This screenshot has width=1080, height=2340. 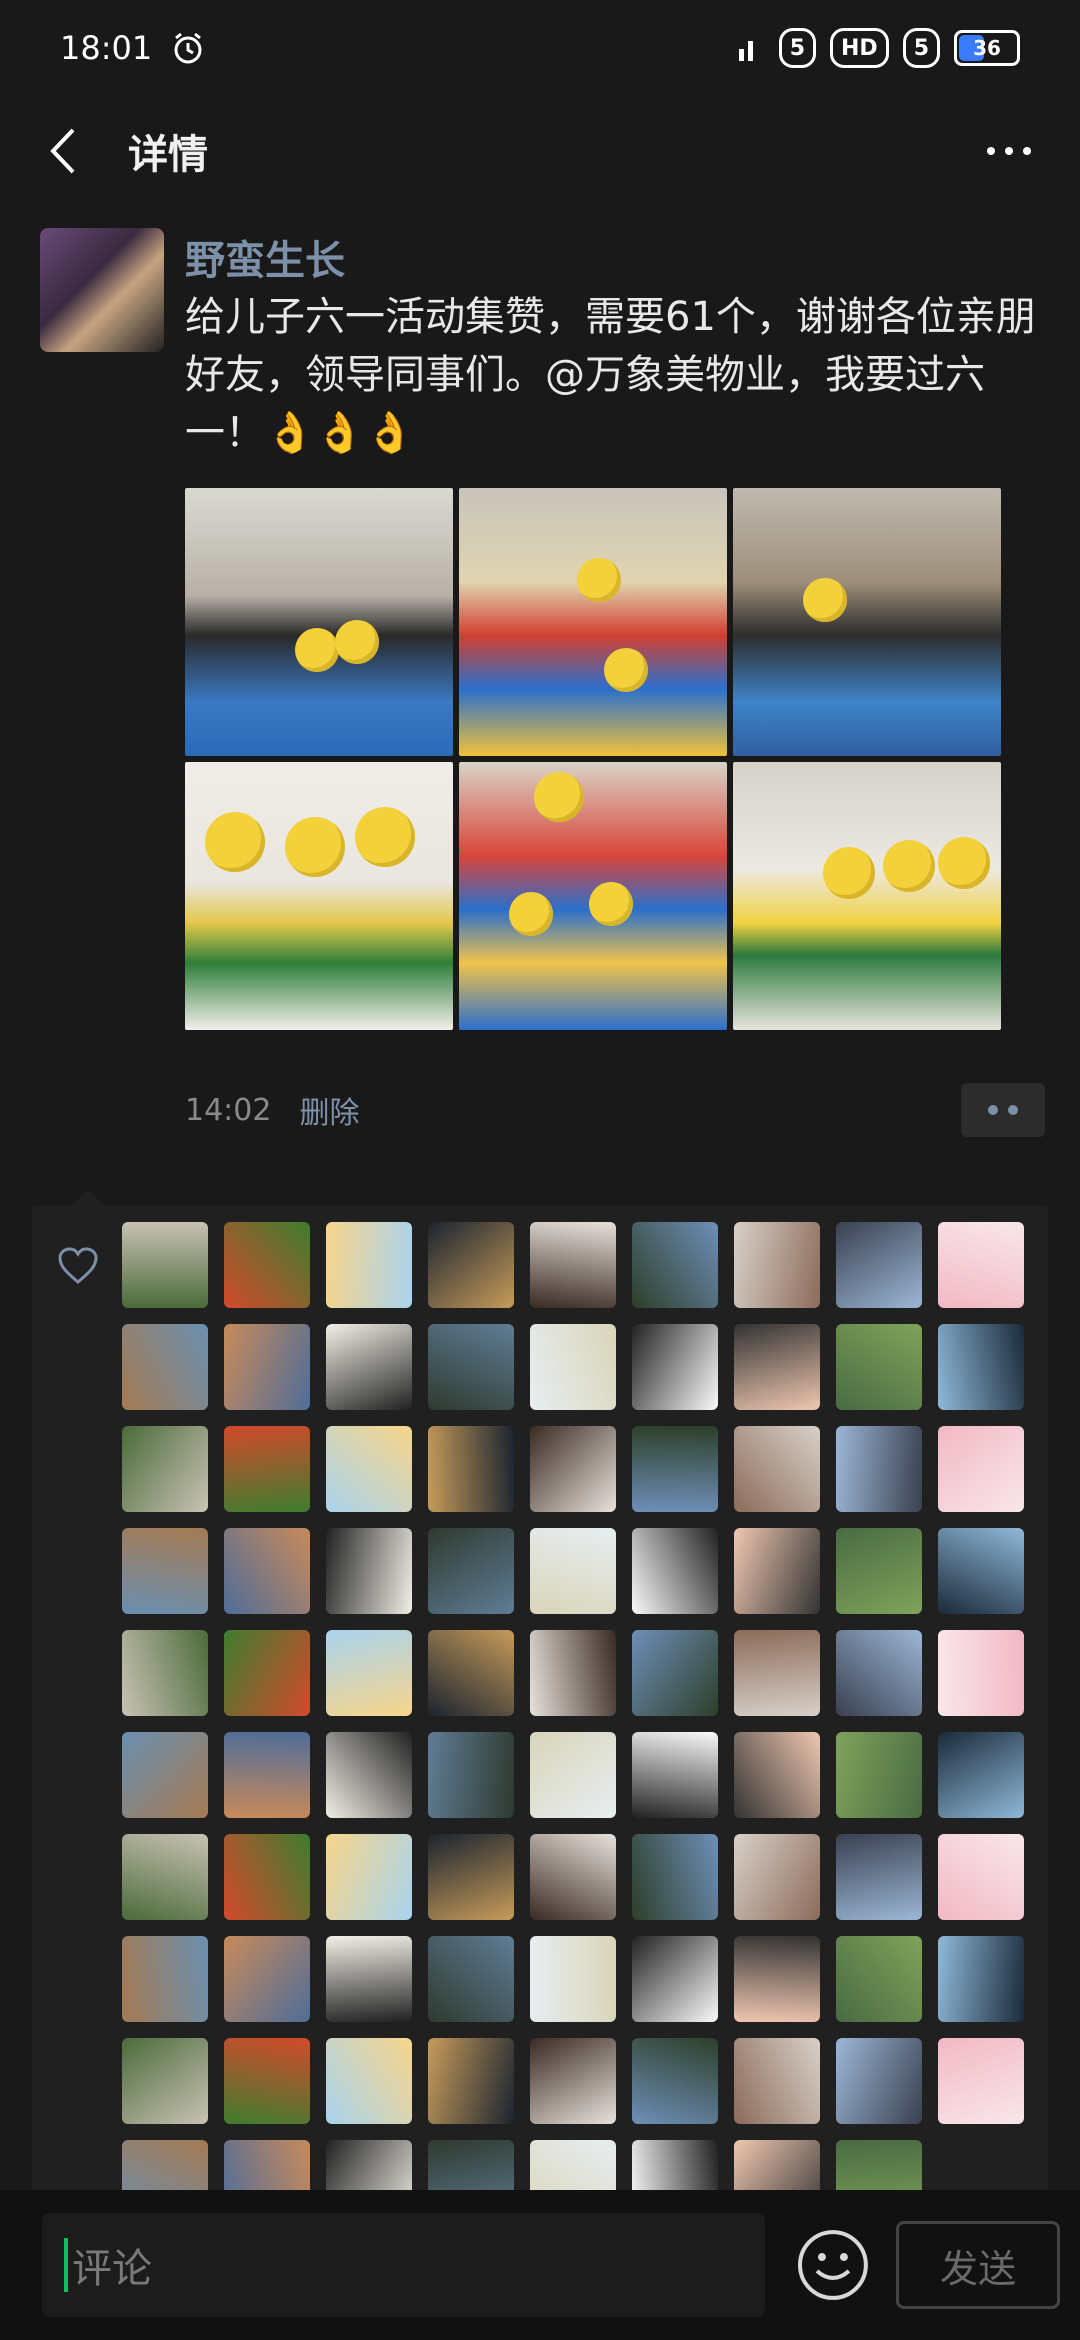 What do you see at coordinates (265, 257) in the screenshot?
I see `author-name: 野蛮生长` at bounding box center [265, 257].